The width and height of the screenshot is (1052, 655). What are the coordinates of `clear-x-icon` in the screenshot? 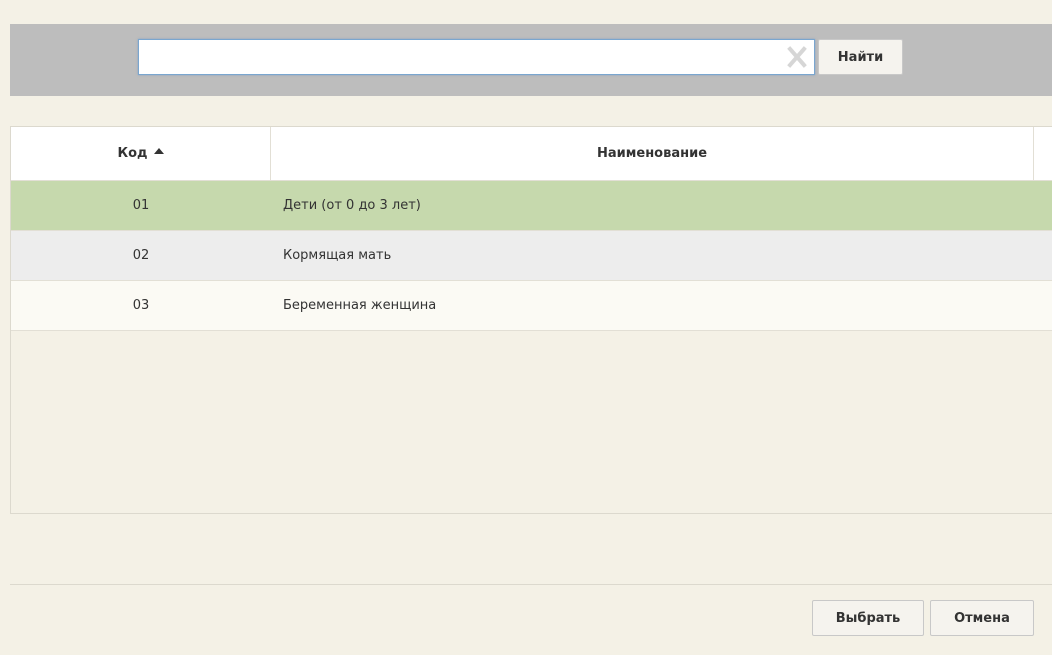 It's located at (797, 57).